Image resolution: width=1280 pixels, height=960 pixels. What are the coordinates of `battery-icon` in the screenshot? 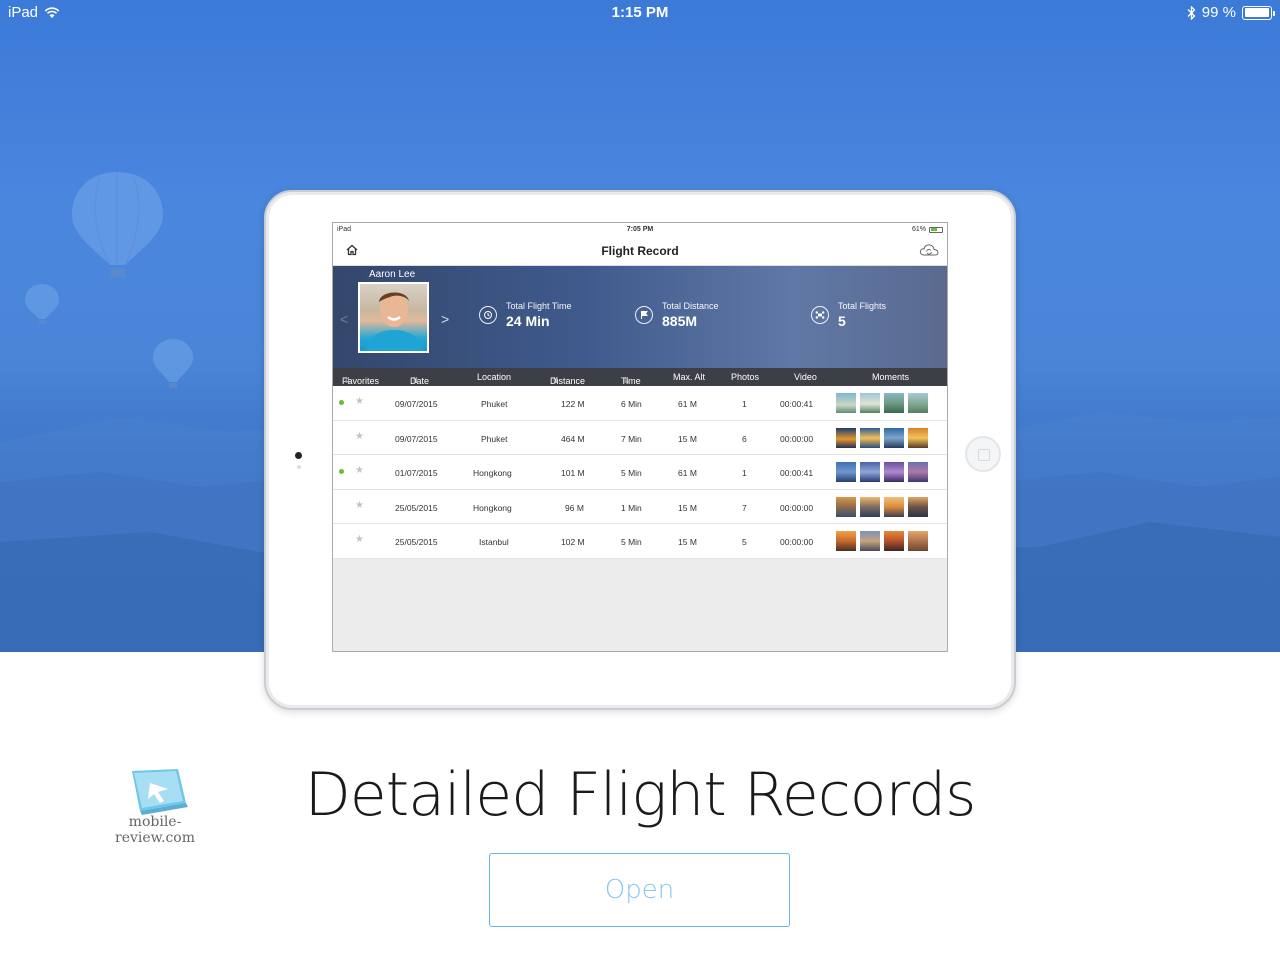 It's located at (1258, 12).